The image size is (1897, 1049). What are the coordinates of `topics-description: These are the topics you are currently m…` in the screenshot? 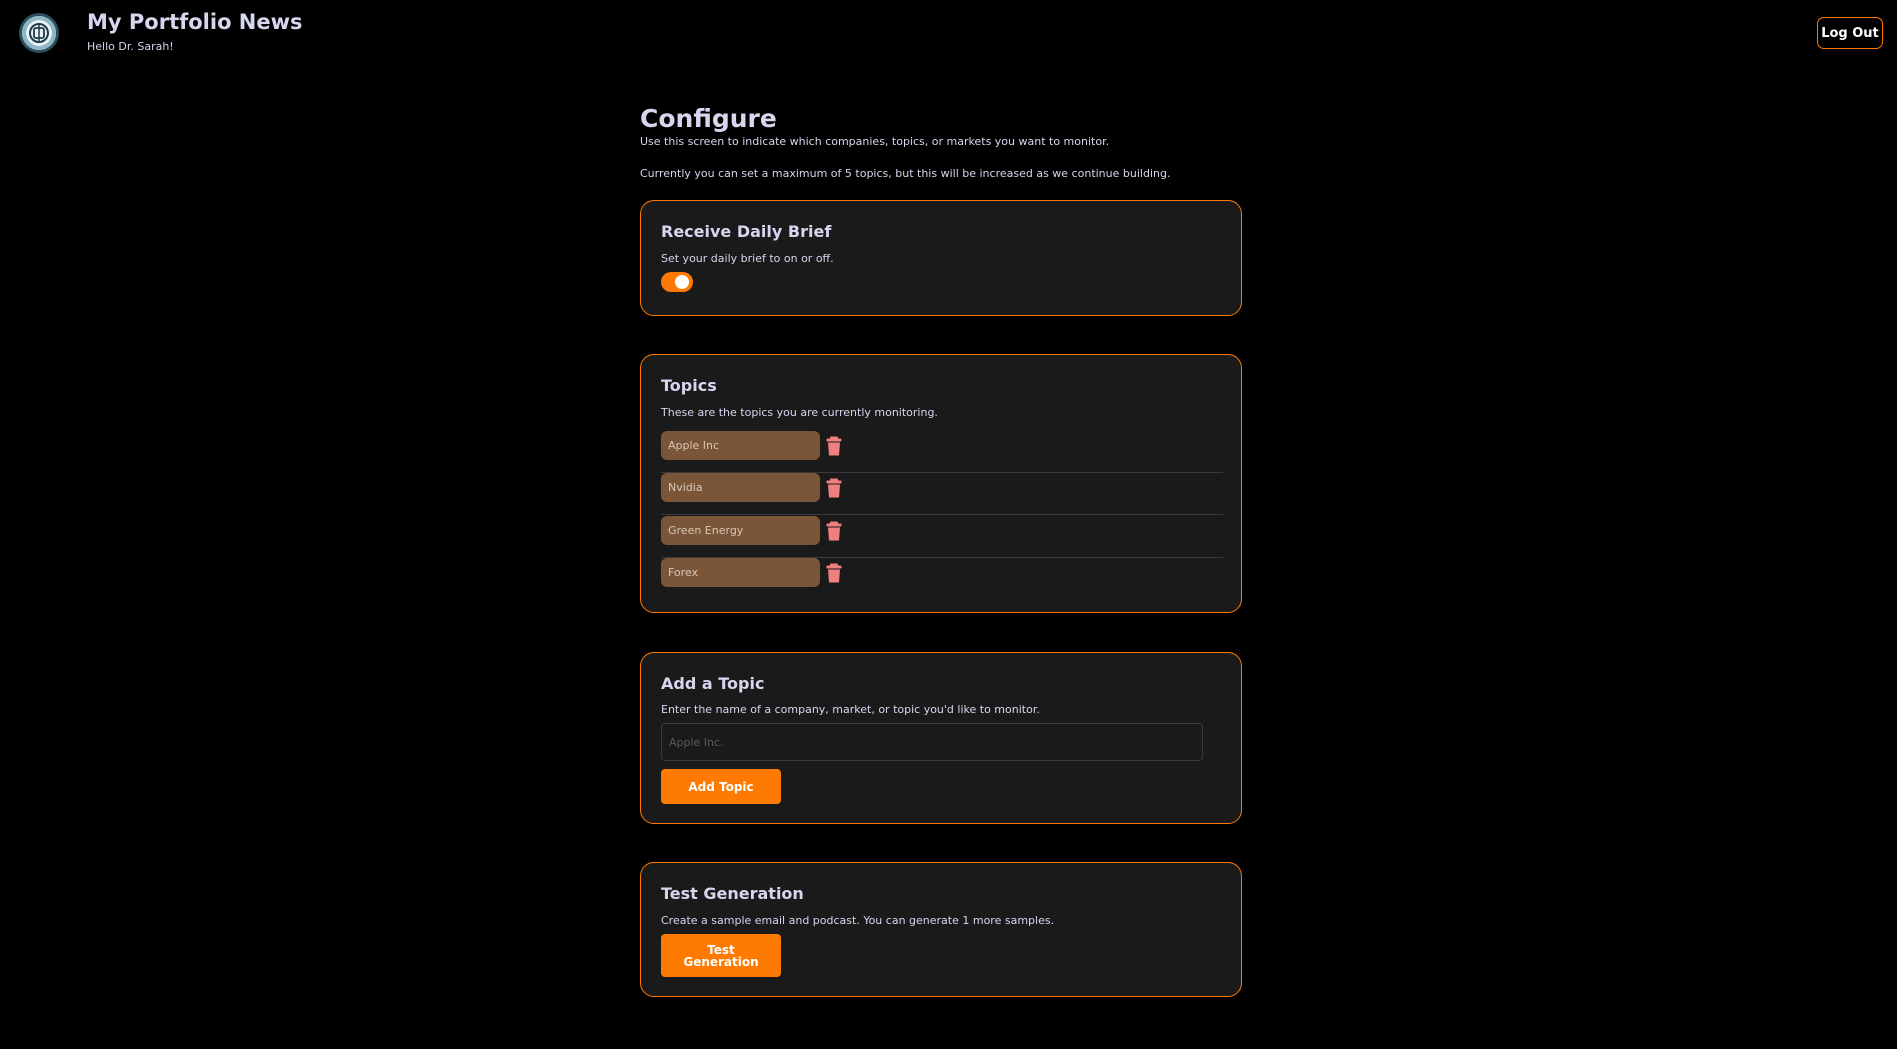 It's located at (799, 412).